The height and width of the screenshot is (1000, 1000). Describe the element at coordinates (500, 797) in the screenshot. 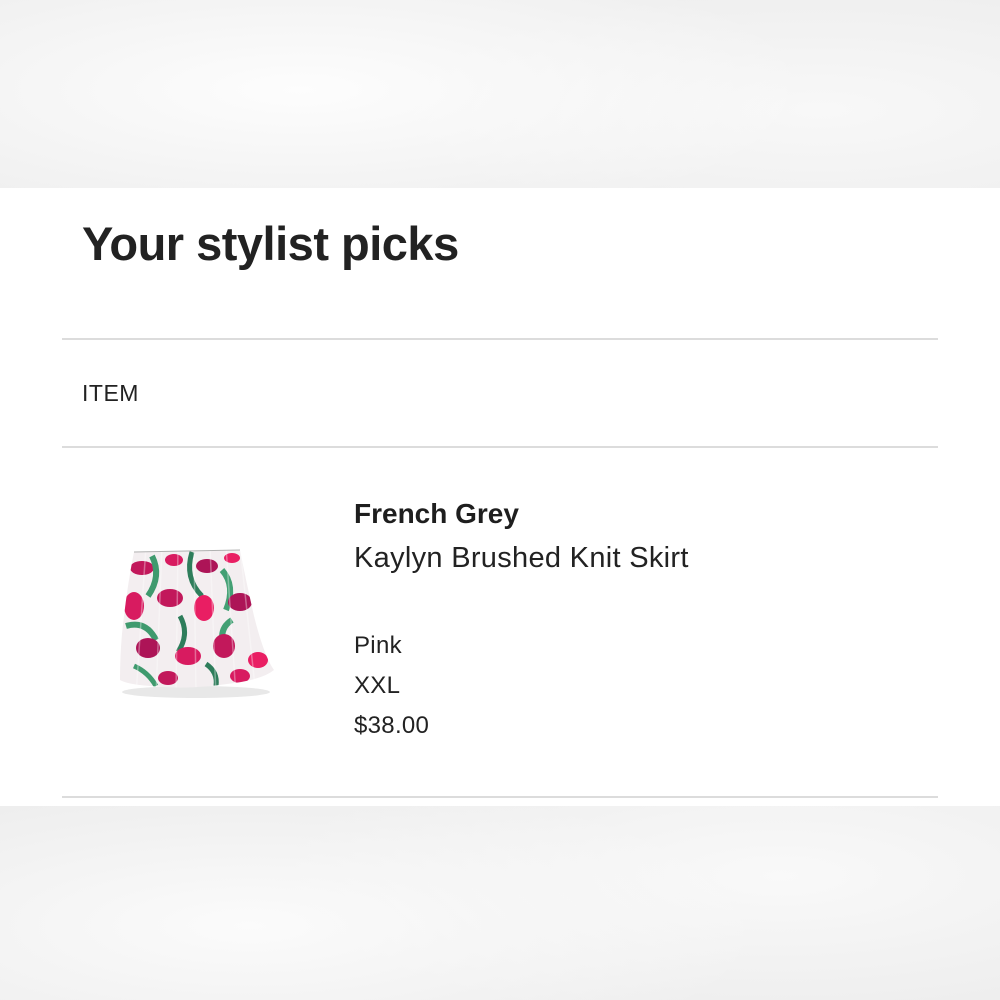

I see `row-divider` at that location.